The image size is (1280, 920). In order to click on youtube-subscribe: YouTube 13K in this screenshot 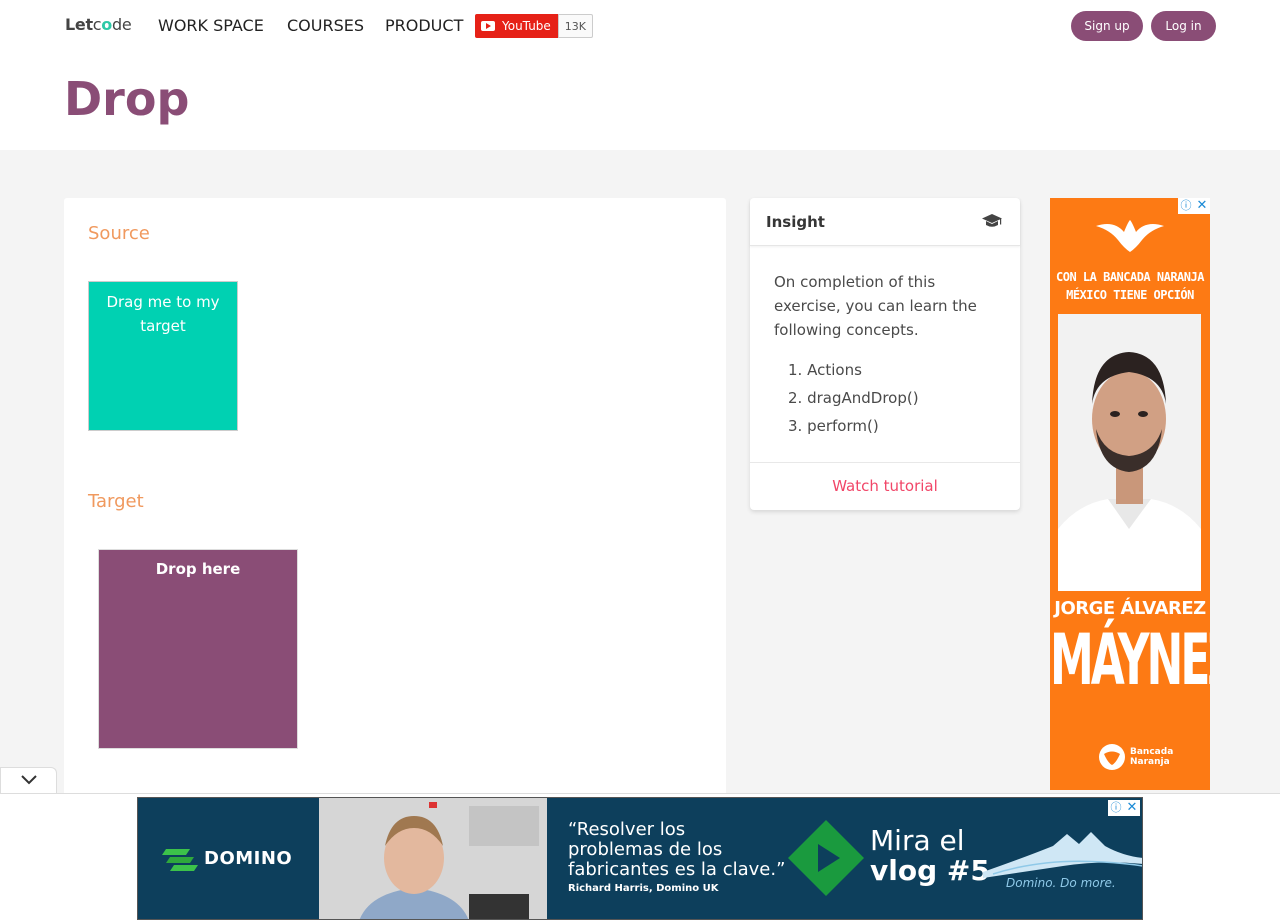, I will do `click(534, 26)`.